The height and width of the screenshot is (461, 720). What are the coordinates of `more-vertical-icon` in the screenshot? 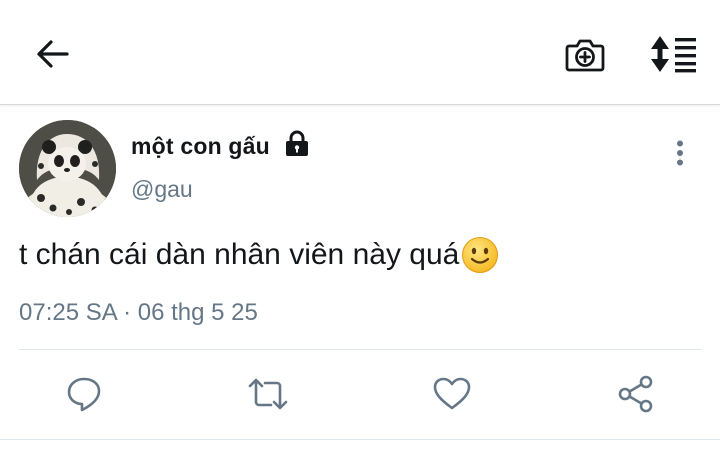 It's located at (680, 153).